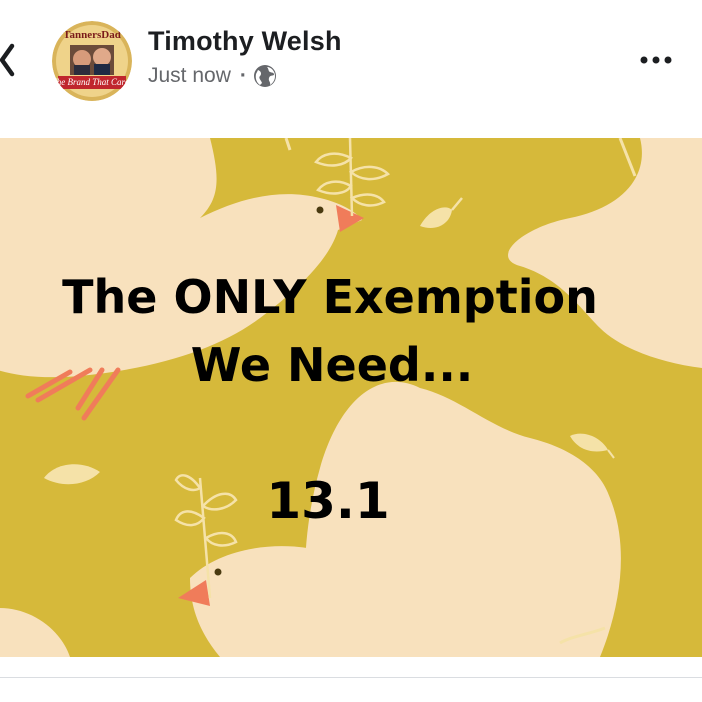 The height and width of the screenshot is (702, 702). Describe the element at coordinates (328, 501) in the screenshot. I see `image-number: 13.1` at that location.